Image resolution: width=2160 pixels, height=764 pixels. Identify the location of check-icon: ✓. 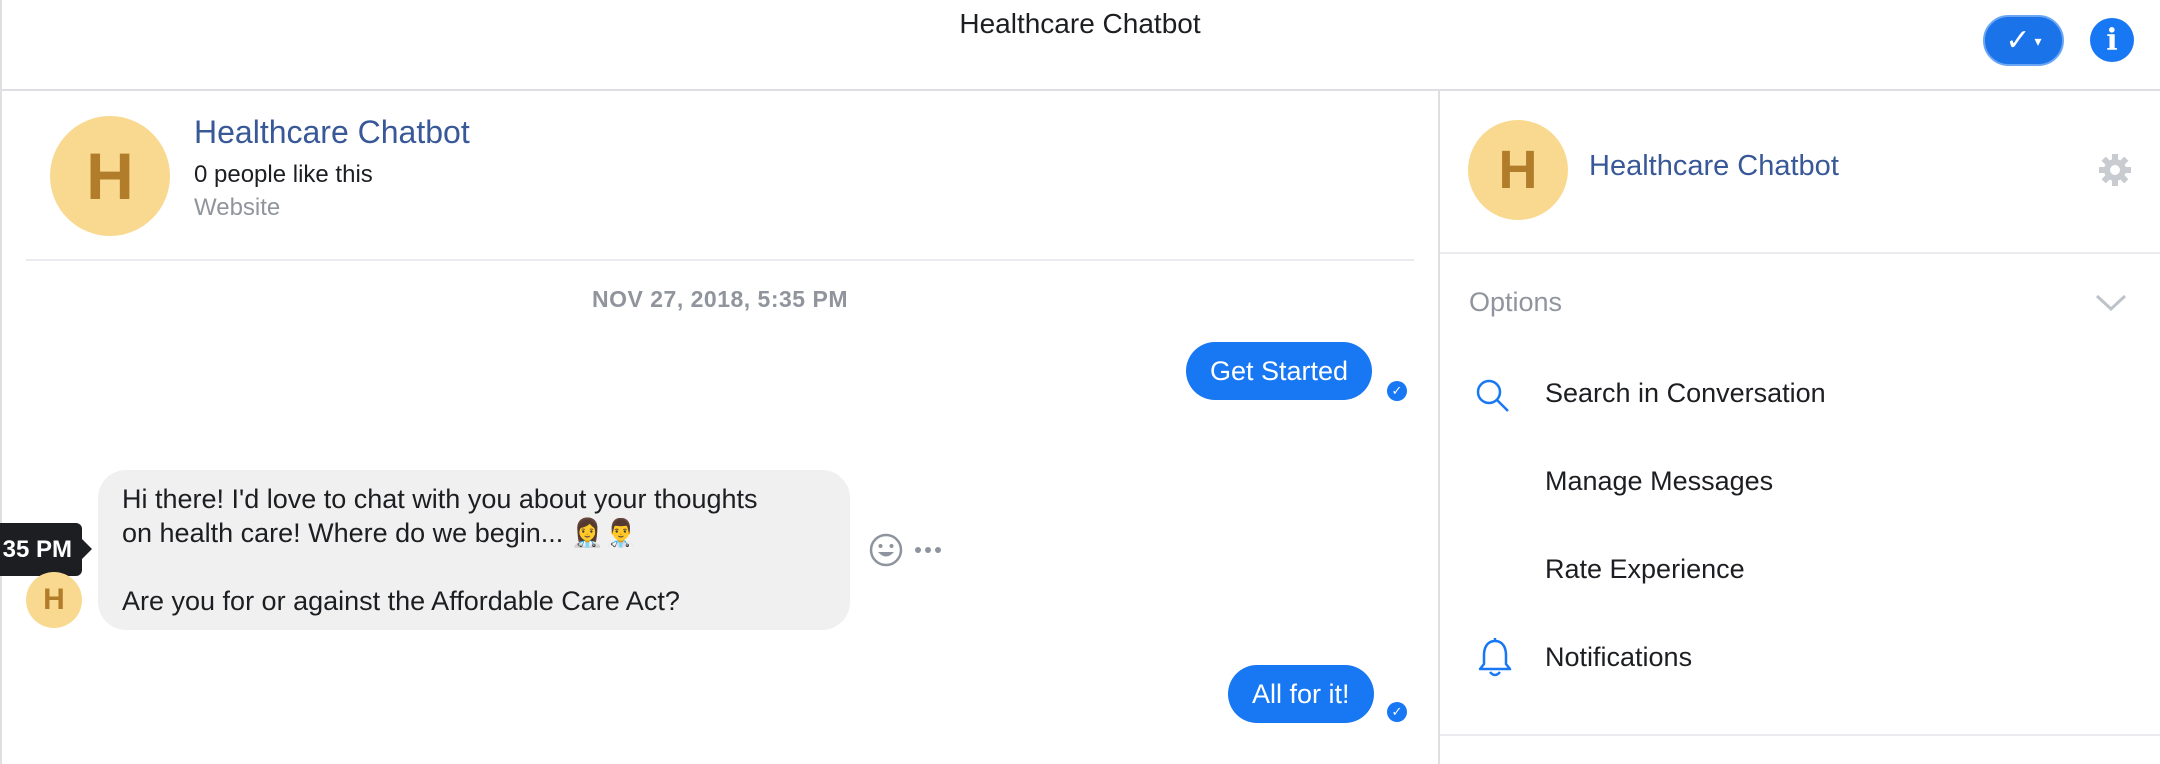
(2018, 40).